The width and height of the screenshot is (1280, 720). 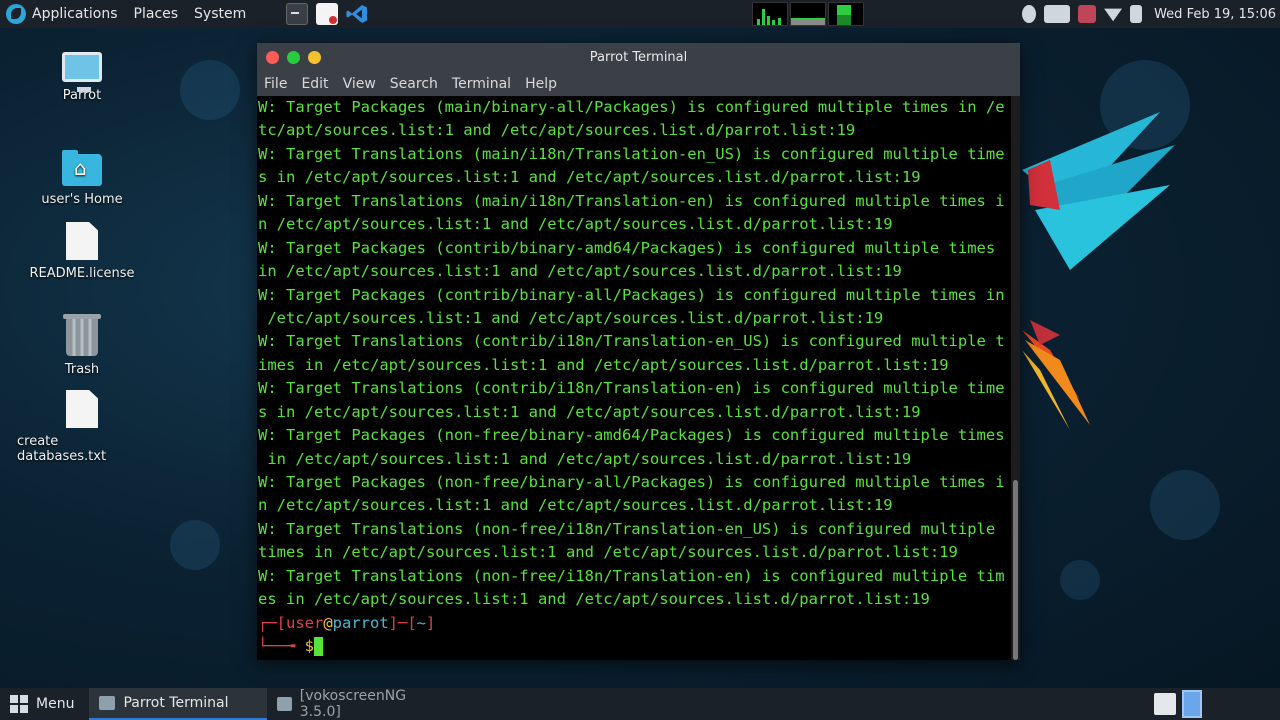 I want to click on workspace-switcher, so click(x=1192, y=704).